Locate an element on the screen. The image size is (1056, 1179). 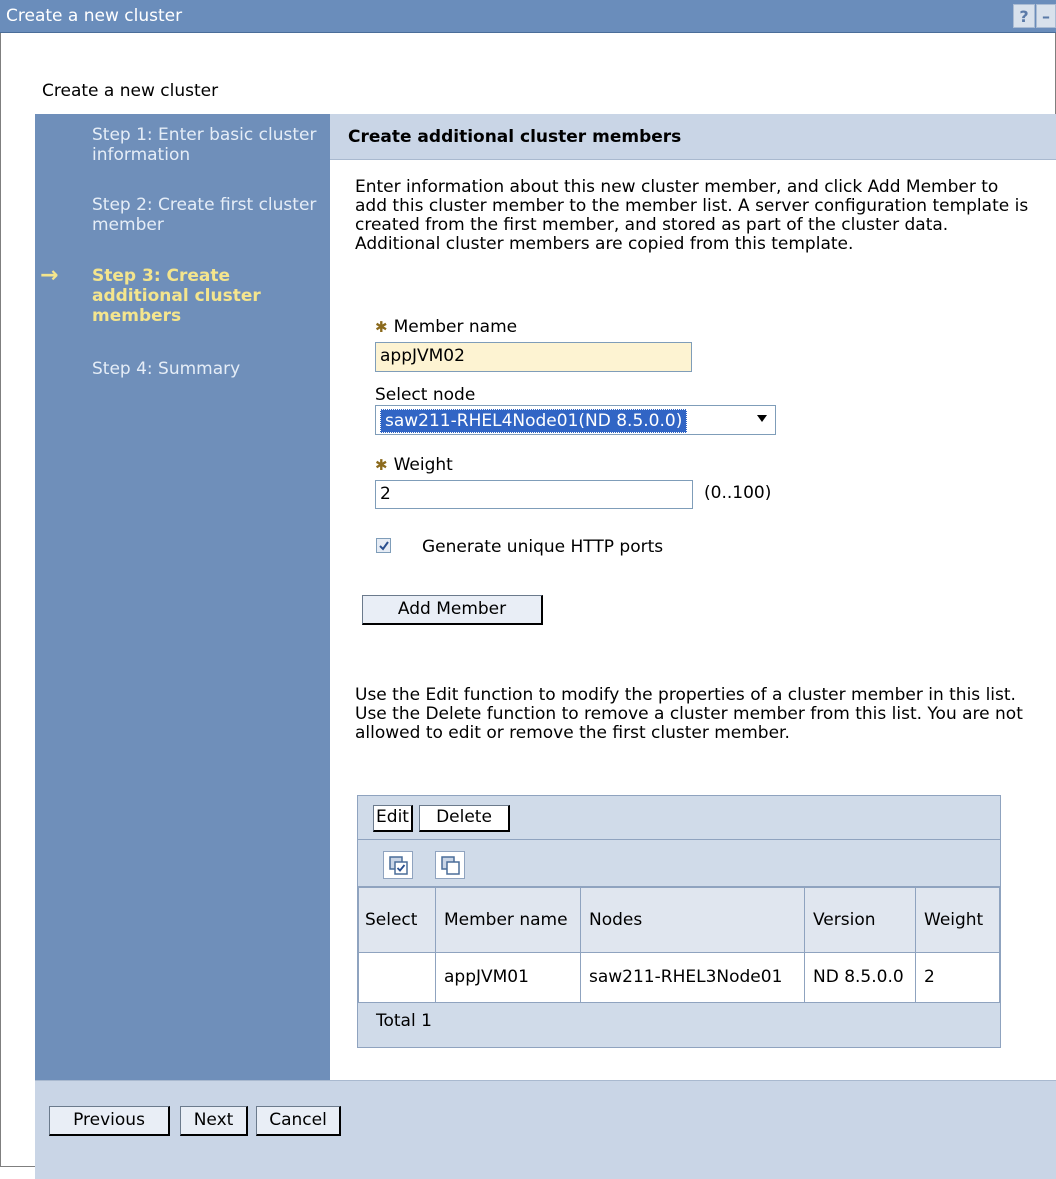
page-heading: Create a new cluster is located at coordinates (130, 91).